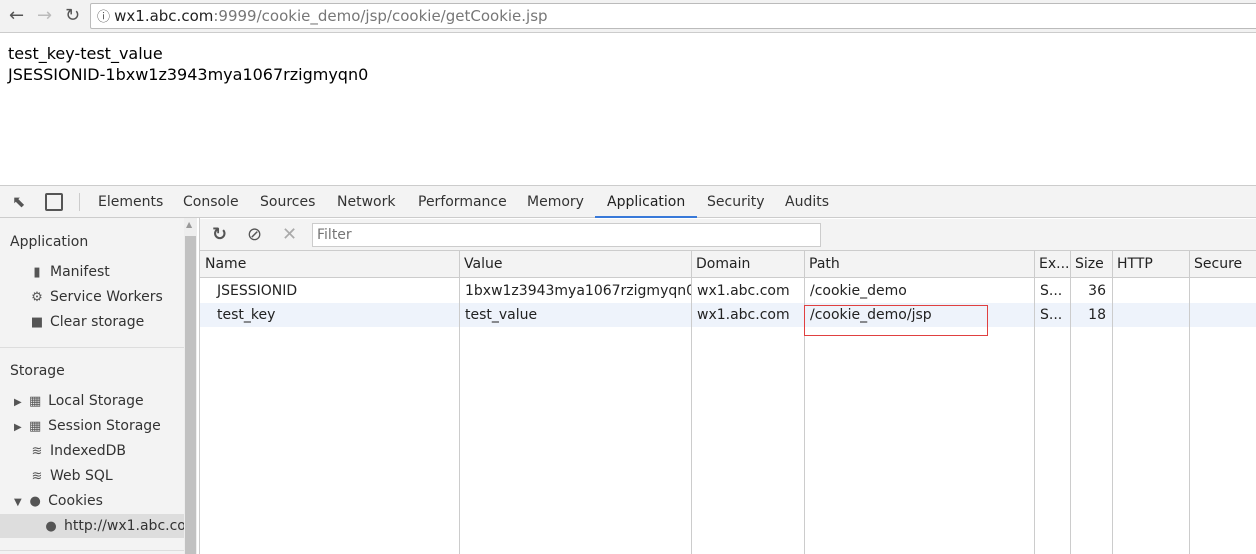 The width and height of the screenshot is (1256, 554). I want to click on column-header-domain: Domain, so click(747, 264).